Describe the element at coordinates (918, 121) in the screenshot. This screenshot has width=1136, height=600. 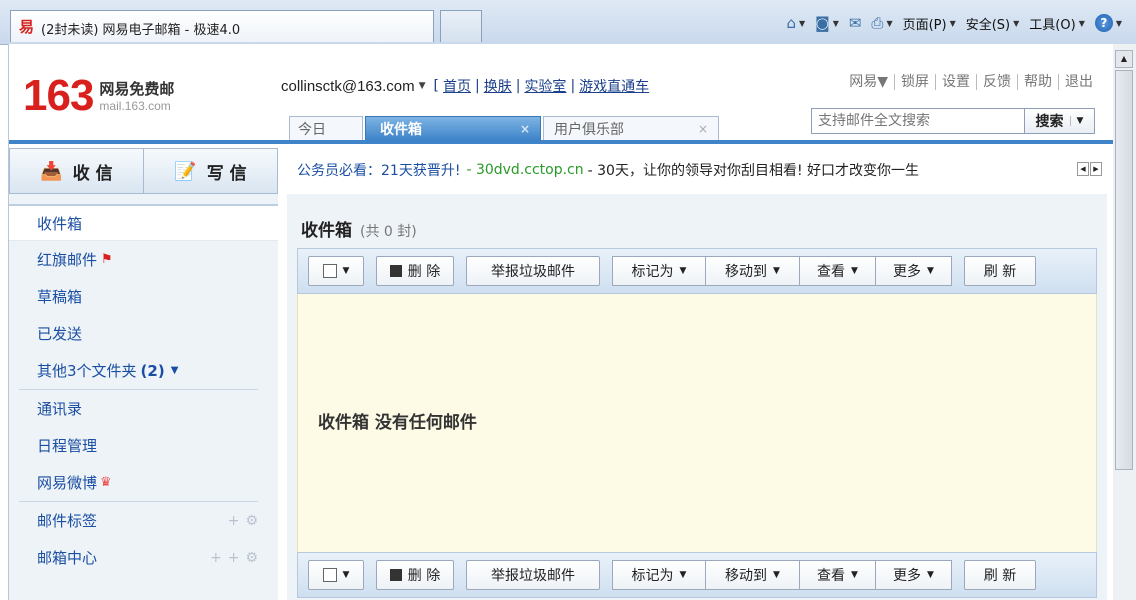
I see `search-input` at that location.